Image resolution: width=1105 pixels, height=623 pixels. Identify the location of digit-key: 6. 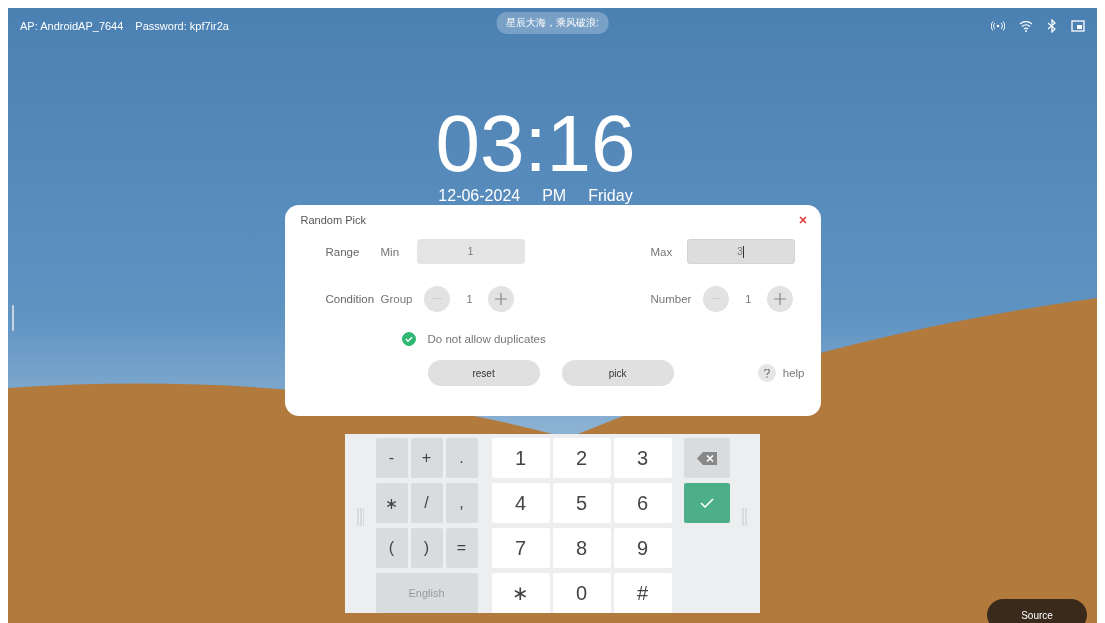
(642, 503).